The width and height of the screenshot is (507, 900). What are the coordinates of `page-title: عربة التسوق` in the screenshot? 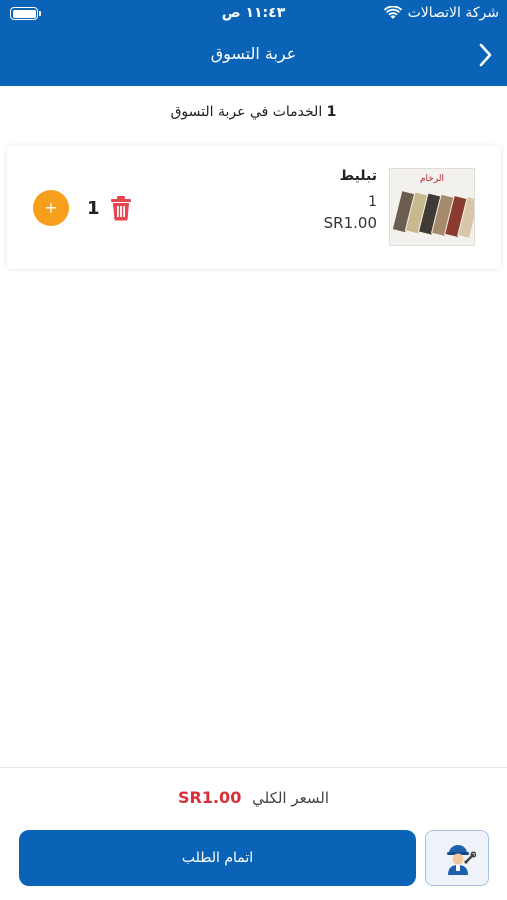 It's located at (253, 53).